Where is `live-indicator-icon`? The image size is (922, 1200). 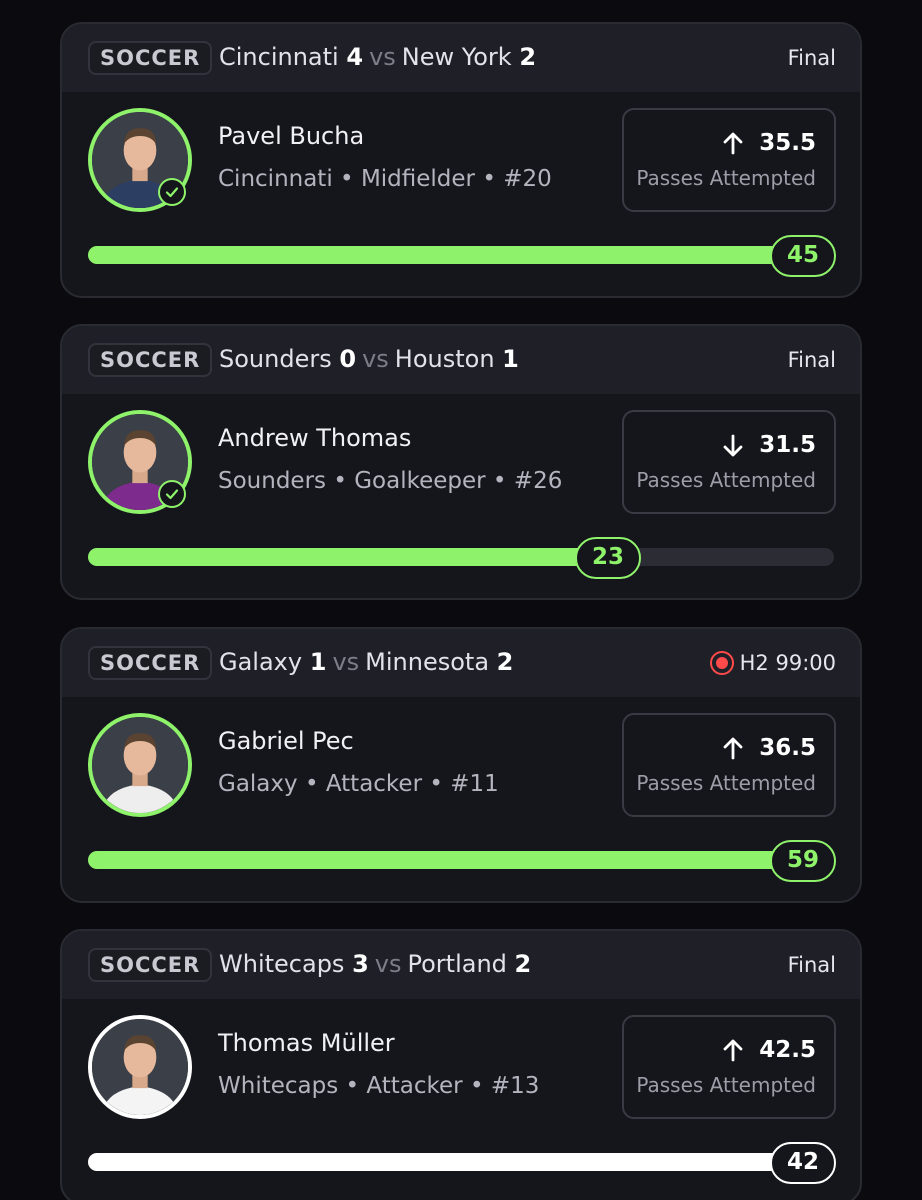
live-indicator-icon is located at coordinates (721, 663).